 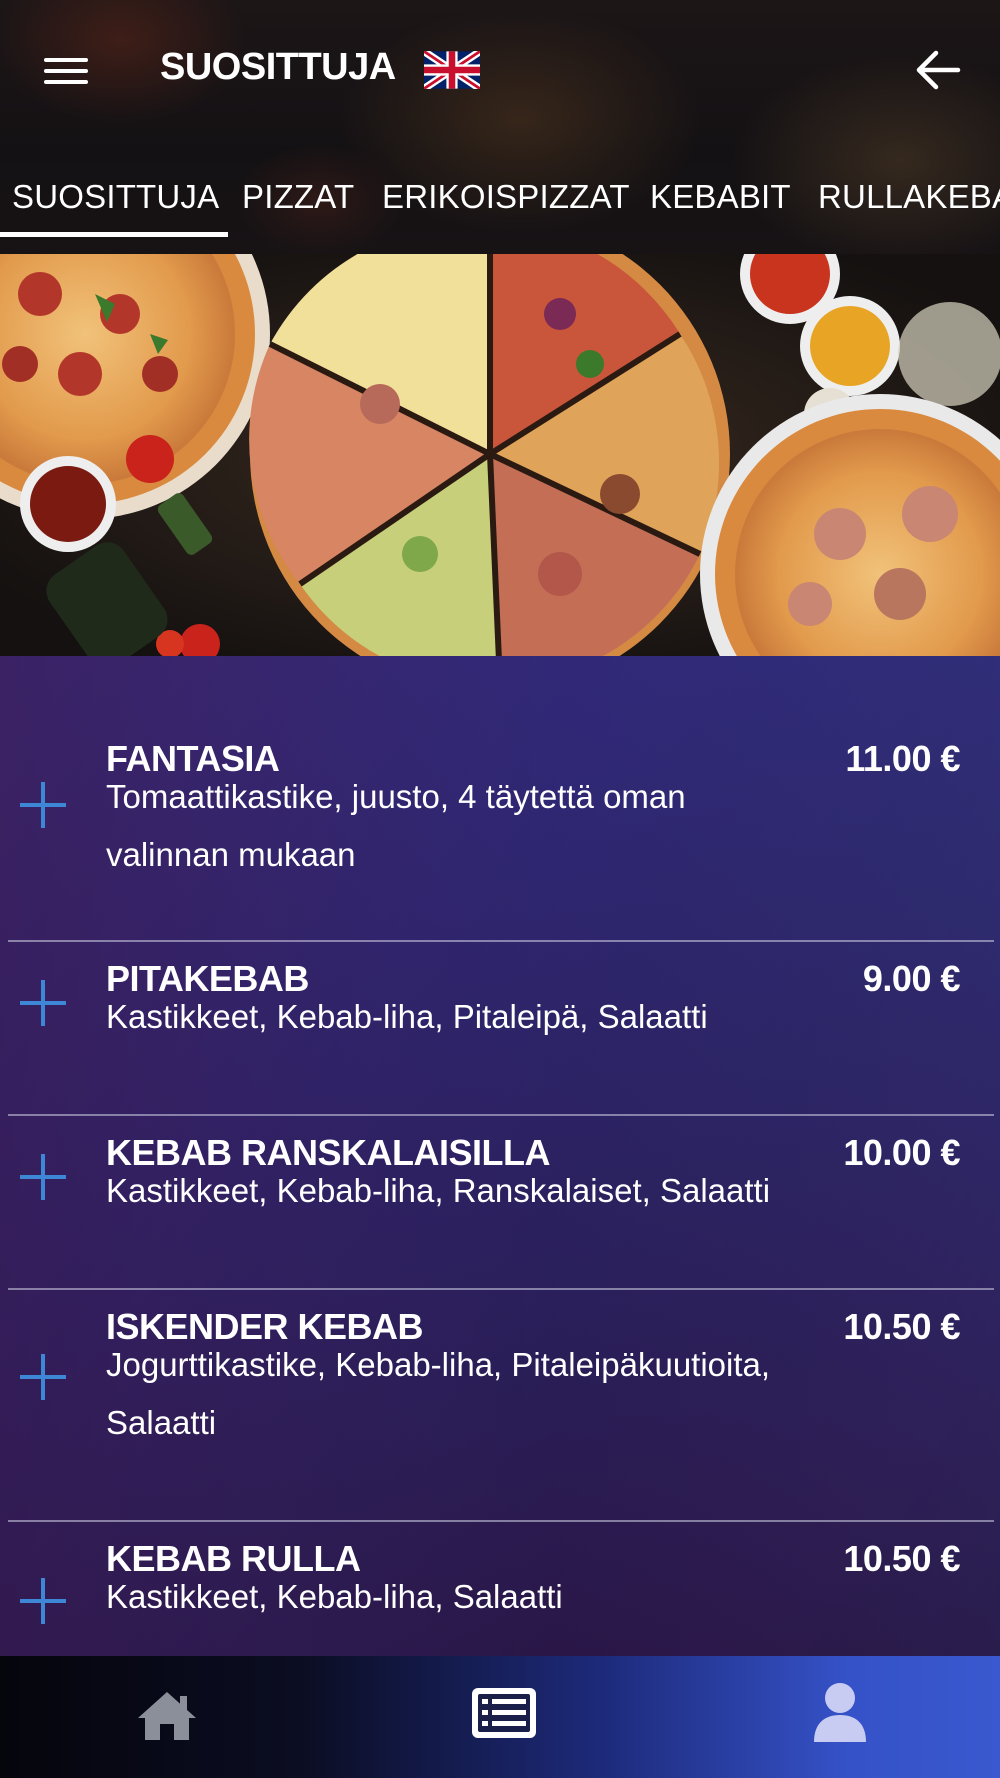 I want to click on menu-list-icon, so click(x=504, y=1715).